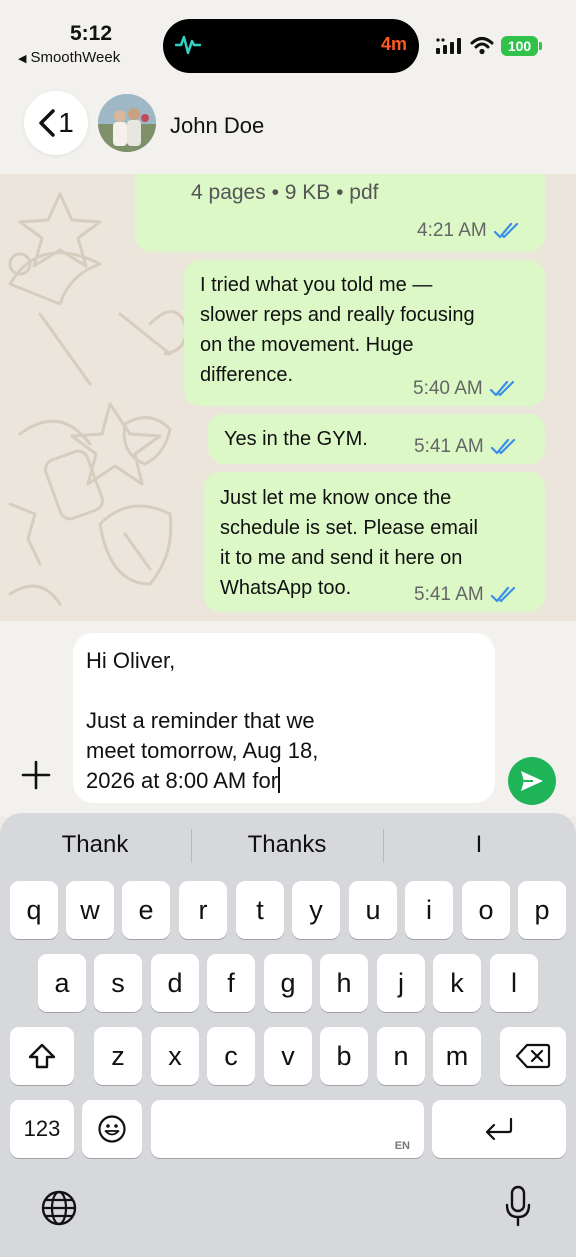 The width and height of the screenshot is (576, 1257). I want to click on key-c: c, so click(231, 1056).